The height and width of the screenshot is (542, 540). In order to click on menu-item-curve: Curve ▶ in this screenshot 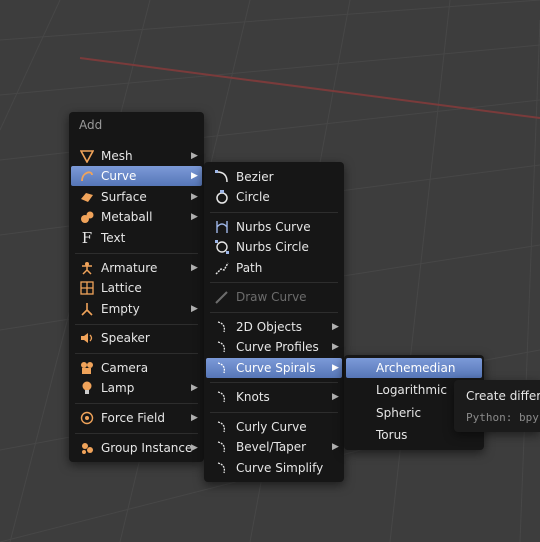, I will do `click(136, 176)`.